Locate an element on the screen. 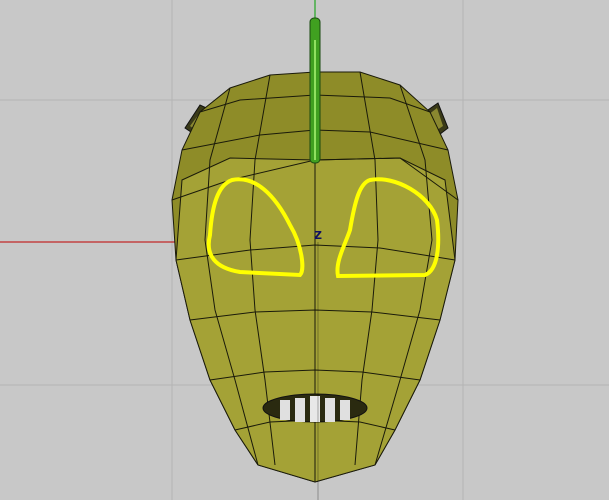 The width and height of the screenshot is (609, 500). mouth is located at coordinates (315, 408).